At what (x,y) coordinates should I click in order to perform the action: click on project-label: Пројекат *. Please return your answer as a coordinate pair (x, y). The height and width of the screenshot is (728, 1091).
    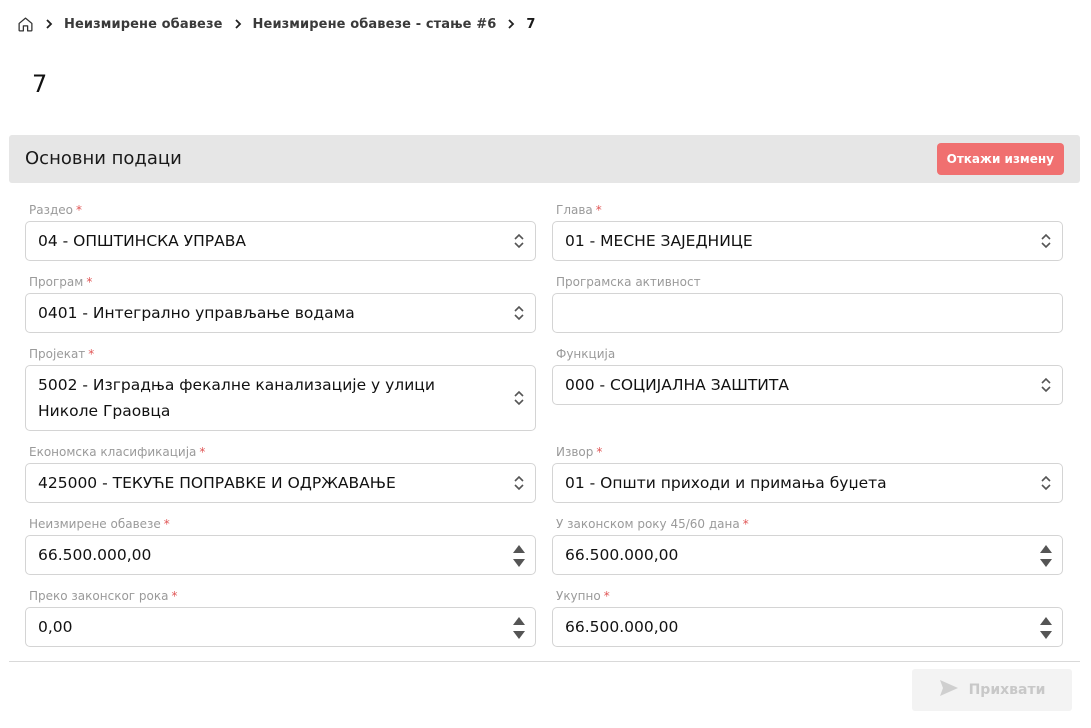
    Looking at the image, I should click on (62, 354).